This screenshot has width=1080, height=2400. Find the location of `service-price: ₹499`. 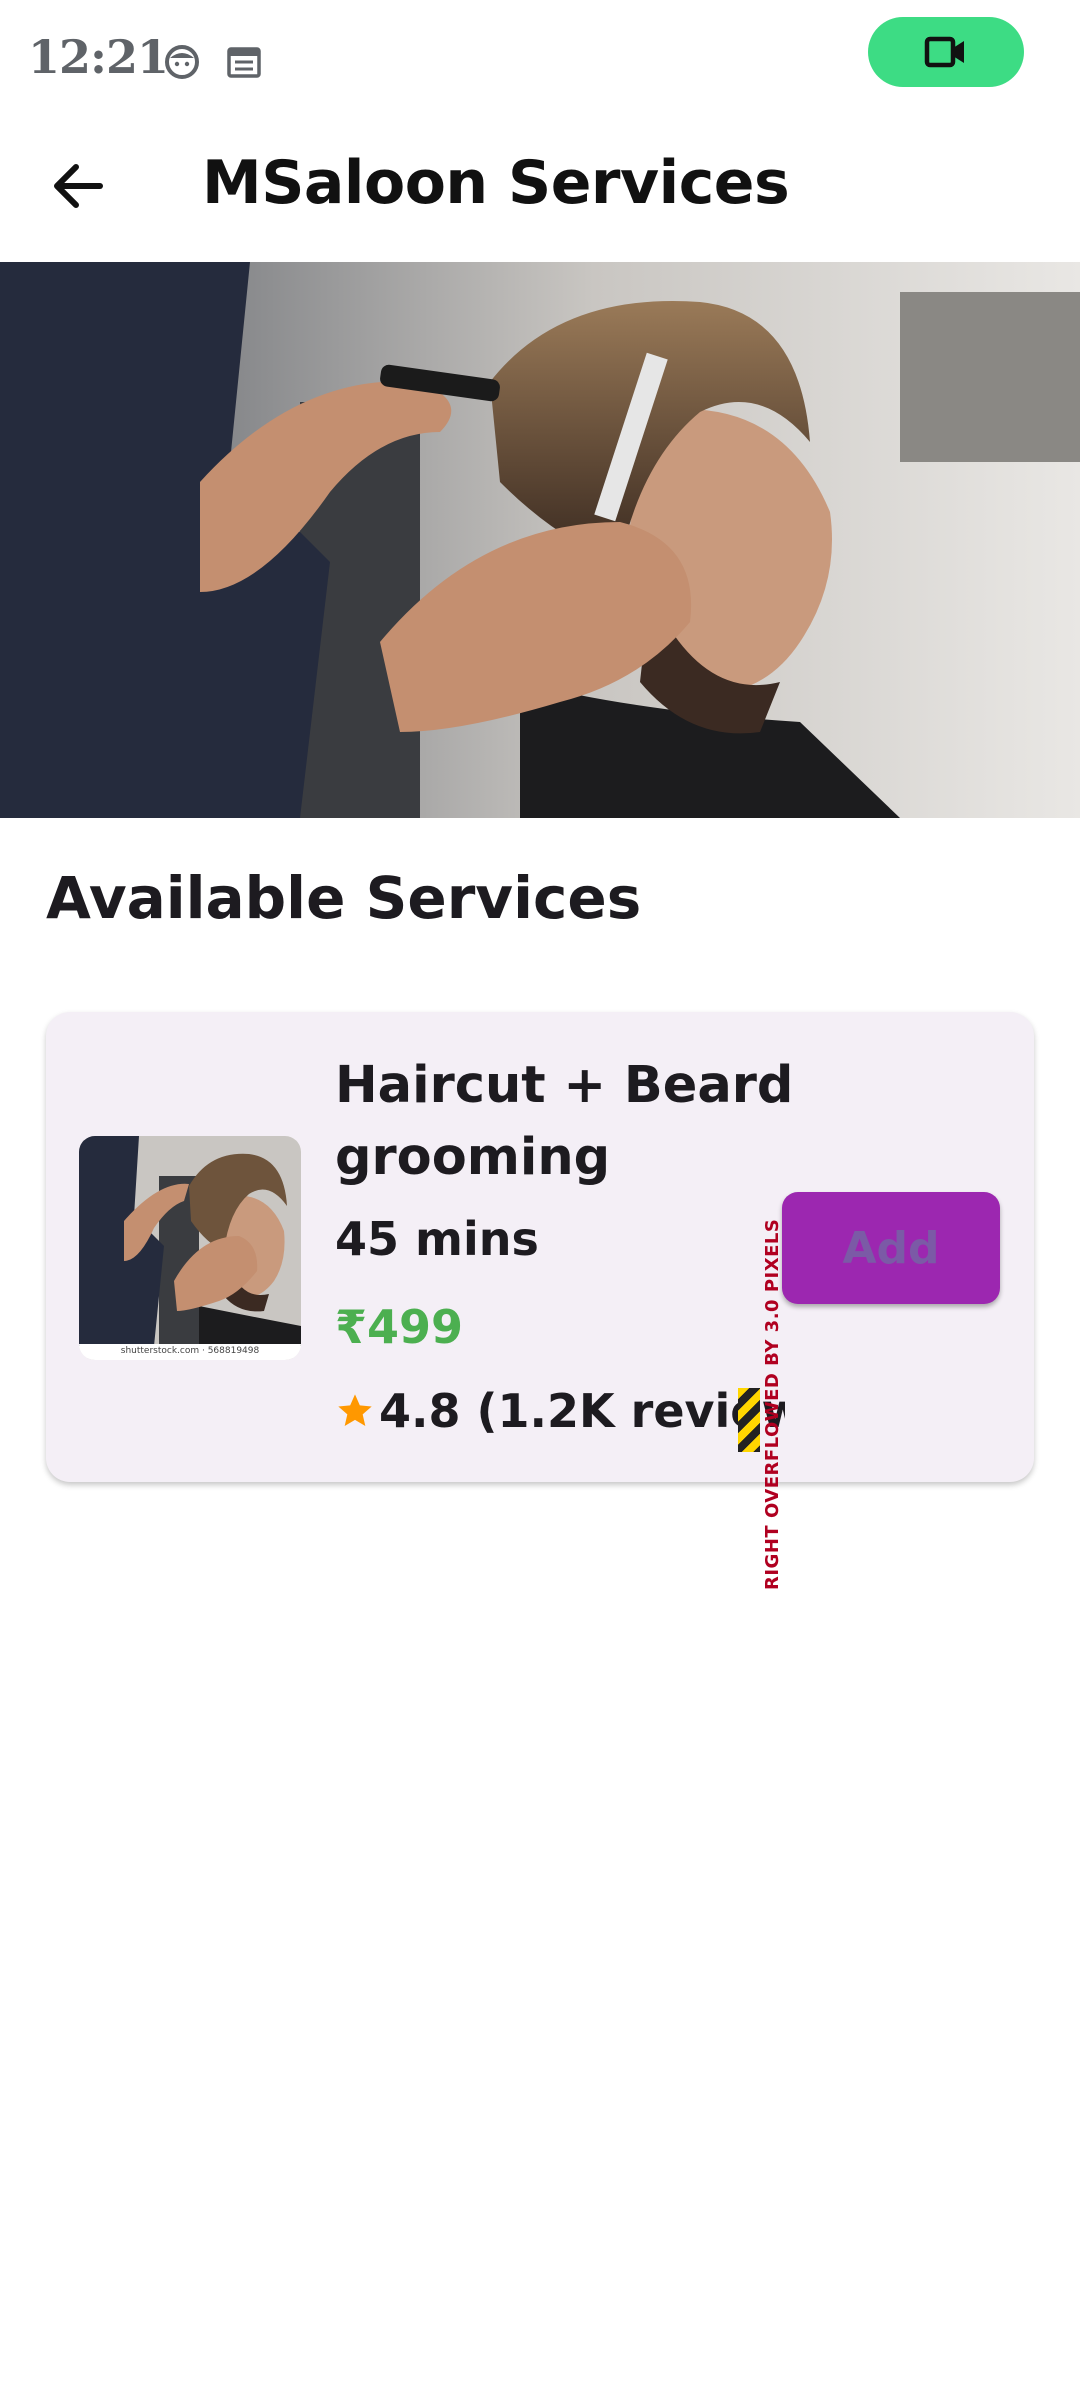

service-price: ₹499 is located at coordinates (399, 1327).